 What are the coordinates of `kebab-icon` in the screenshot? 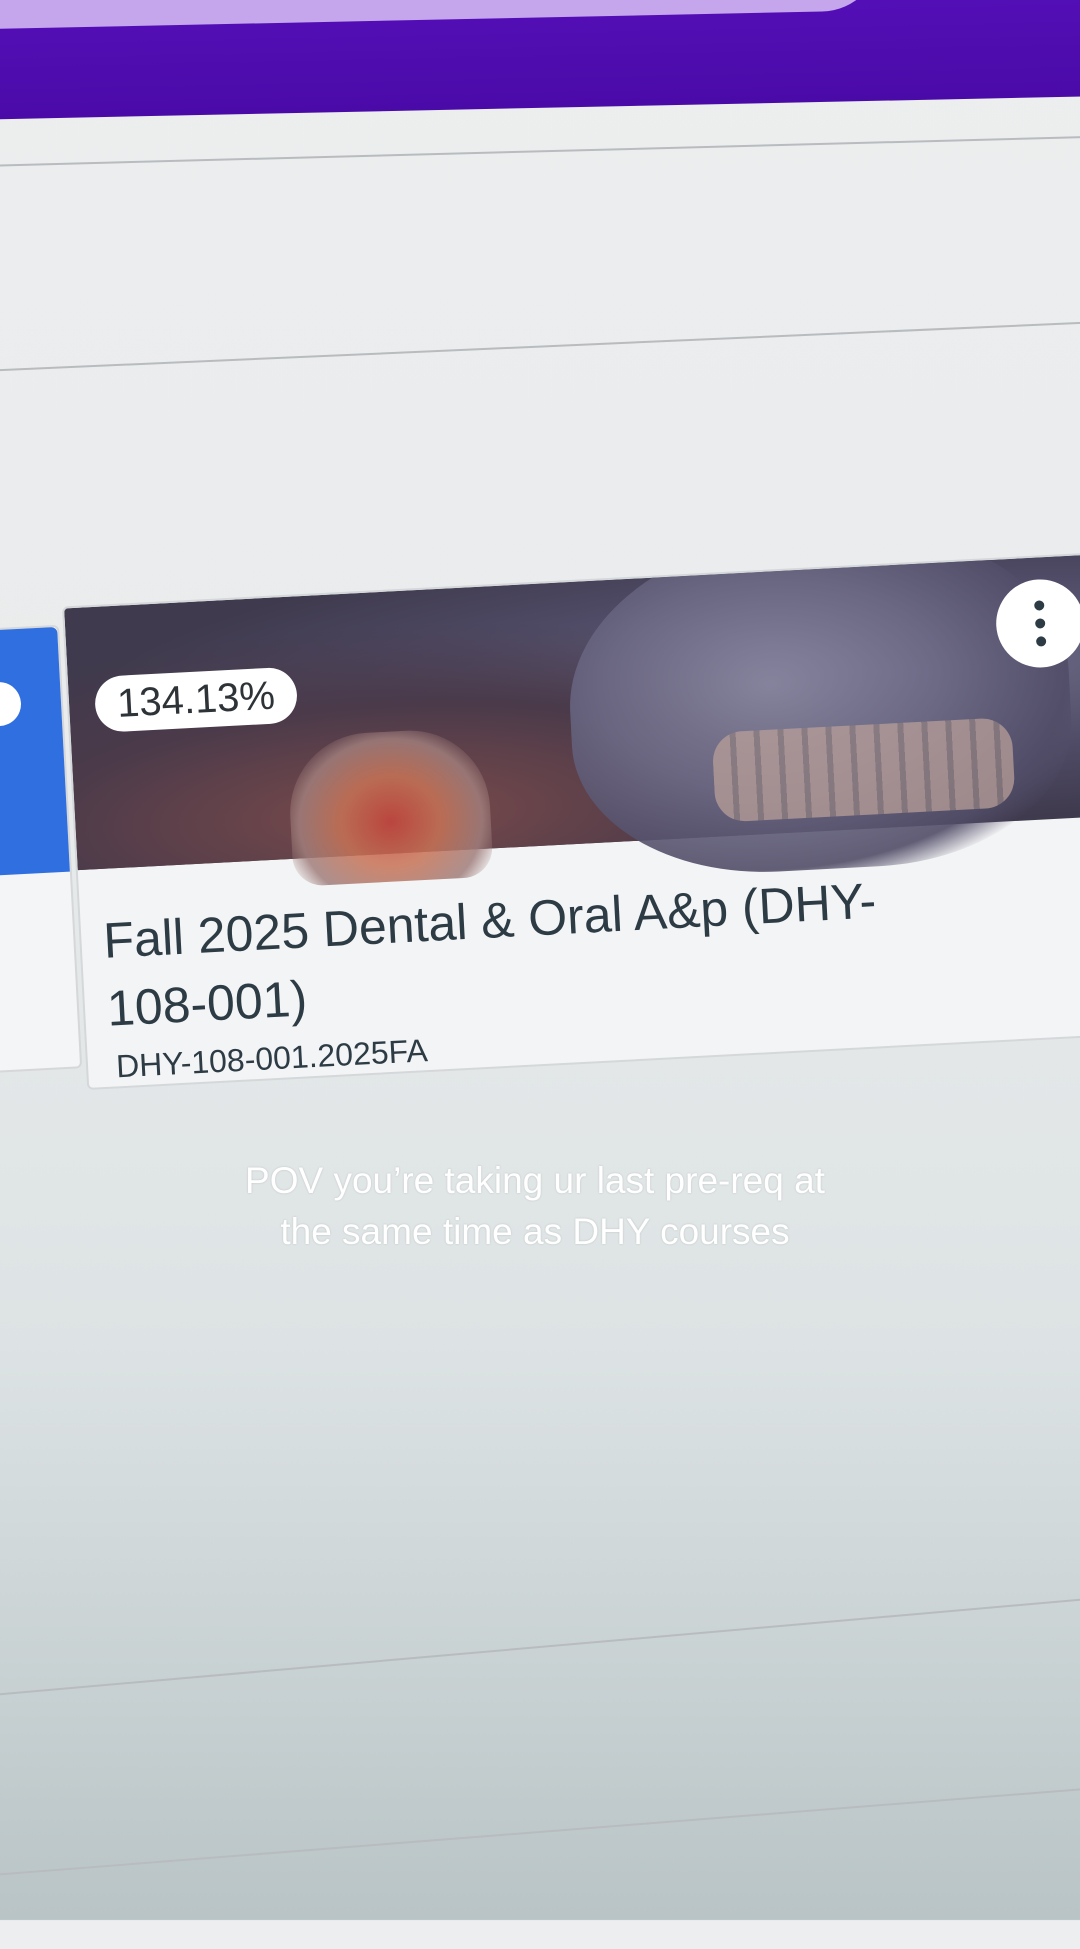 It's located at (1040, 623).